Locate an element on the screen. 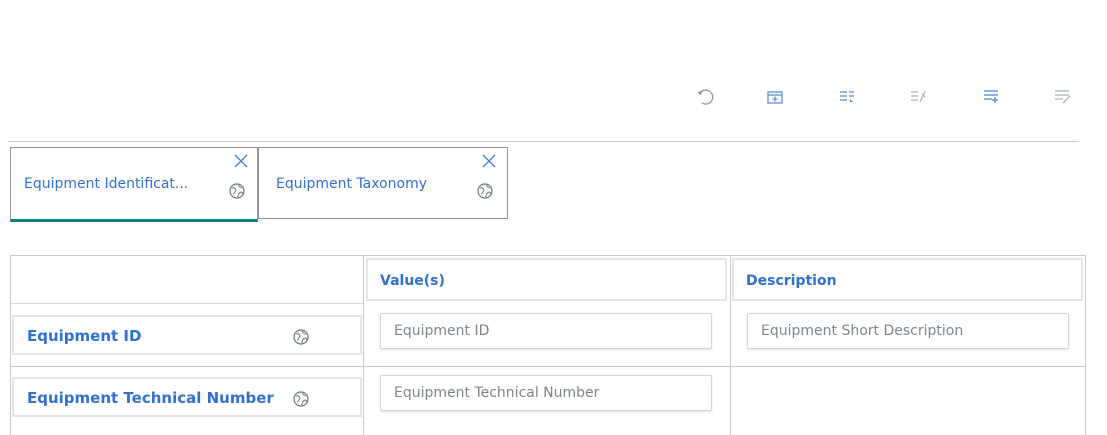 The width and height of the screenshot is (1107, 435). equipment-id-input is located at coordinates (546, 331).